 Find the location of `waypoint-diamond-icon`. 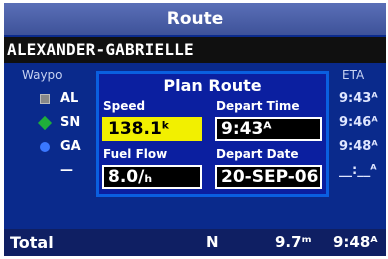

waypoint-diamond-icon is located at coordinates (45, 123).